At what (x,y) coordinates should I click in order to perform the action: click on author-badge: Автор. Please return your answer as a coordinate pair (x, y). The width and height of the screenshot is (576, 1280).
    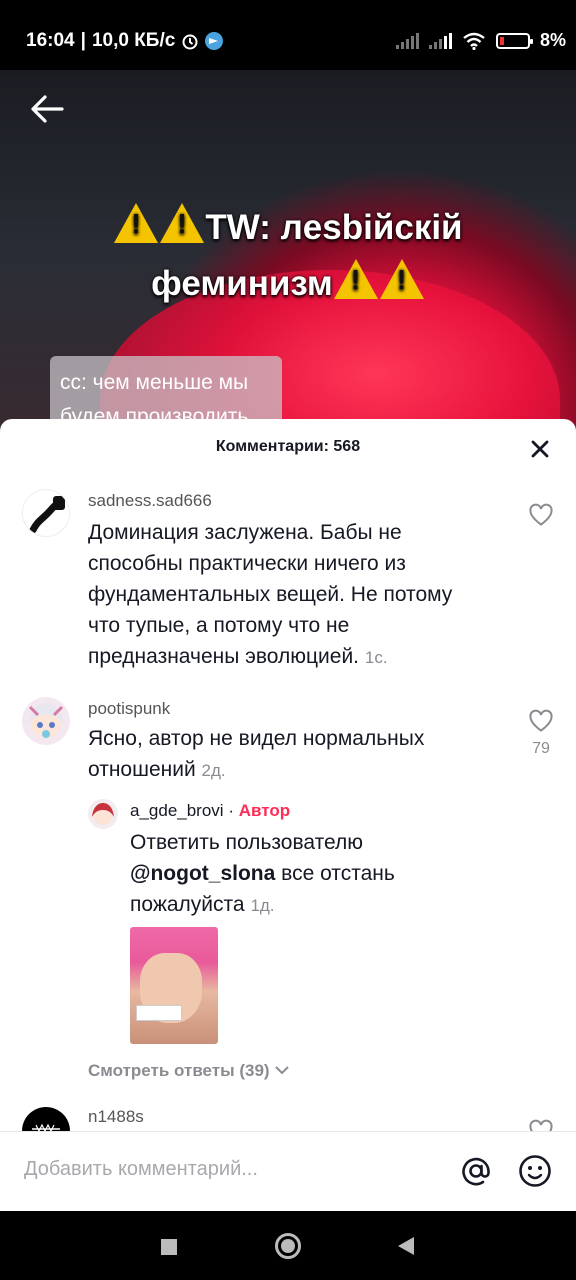
    Looking at the image, I should click on (264, 810).